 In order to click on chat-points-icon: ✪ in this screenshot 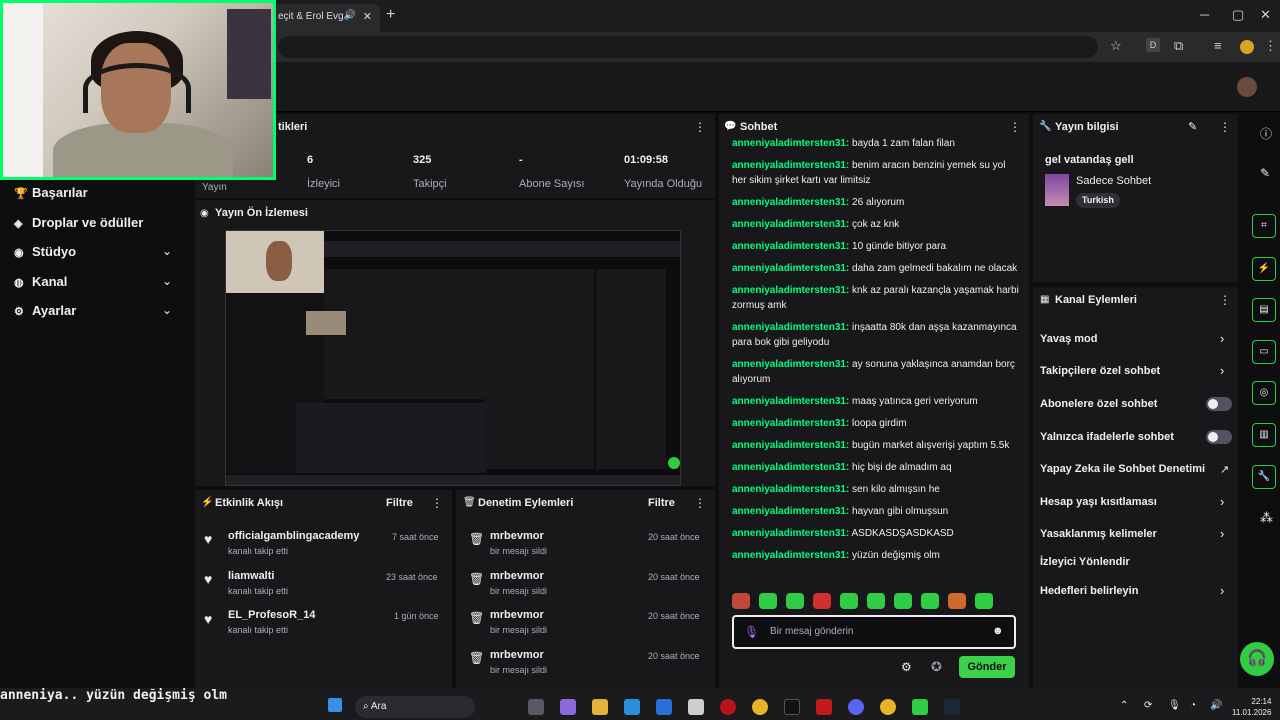, I will do `click(936, 667)`.